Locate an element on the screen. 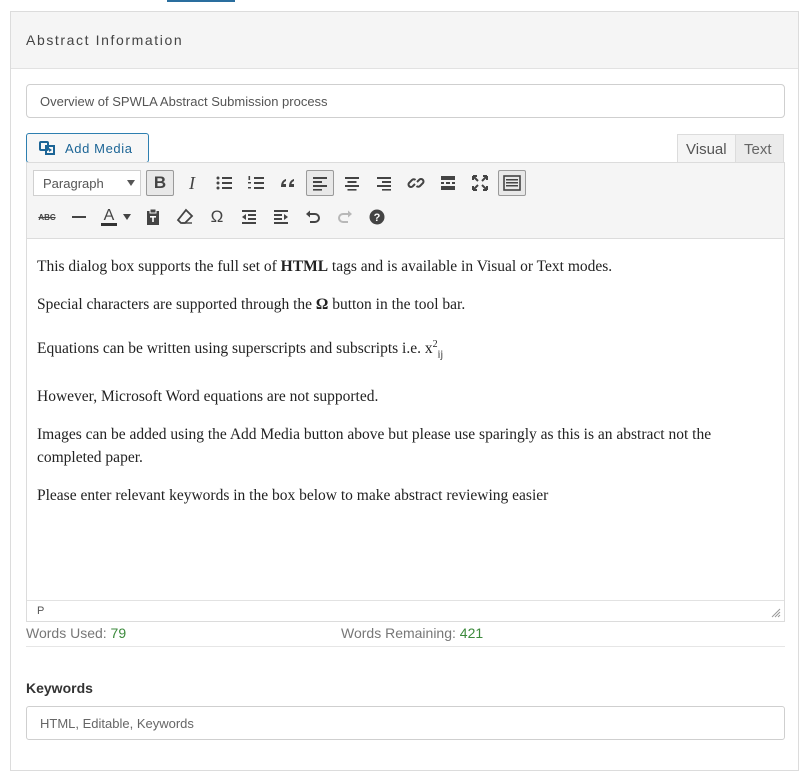 The image size is (811, 779). content-text: button in the tool bar. is located at coordinates (397, 304).